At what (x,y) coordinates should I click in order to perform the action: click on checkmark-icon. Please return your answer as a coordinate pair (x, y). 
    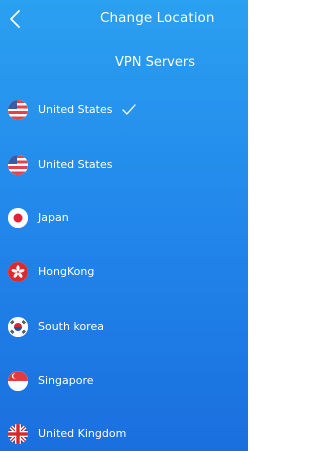
    Looking at the image, I should click on (129, 110).